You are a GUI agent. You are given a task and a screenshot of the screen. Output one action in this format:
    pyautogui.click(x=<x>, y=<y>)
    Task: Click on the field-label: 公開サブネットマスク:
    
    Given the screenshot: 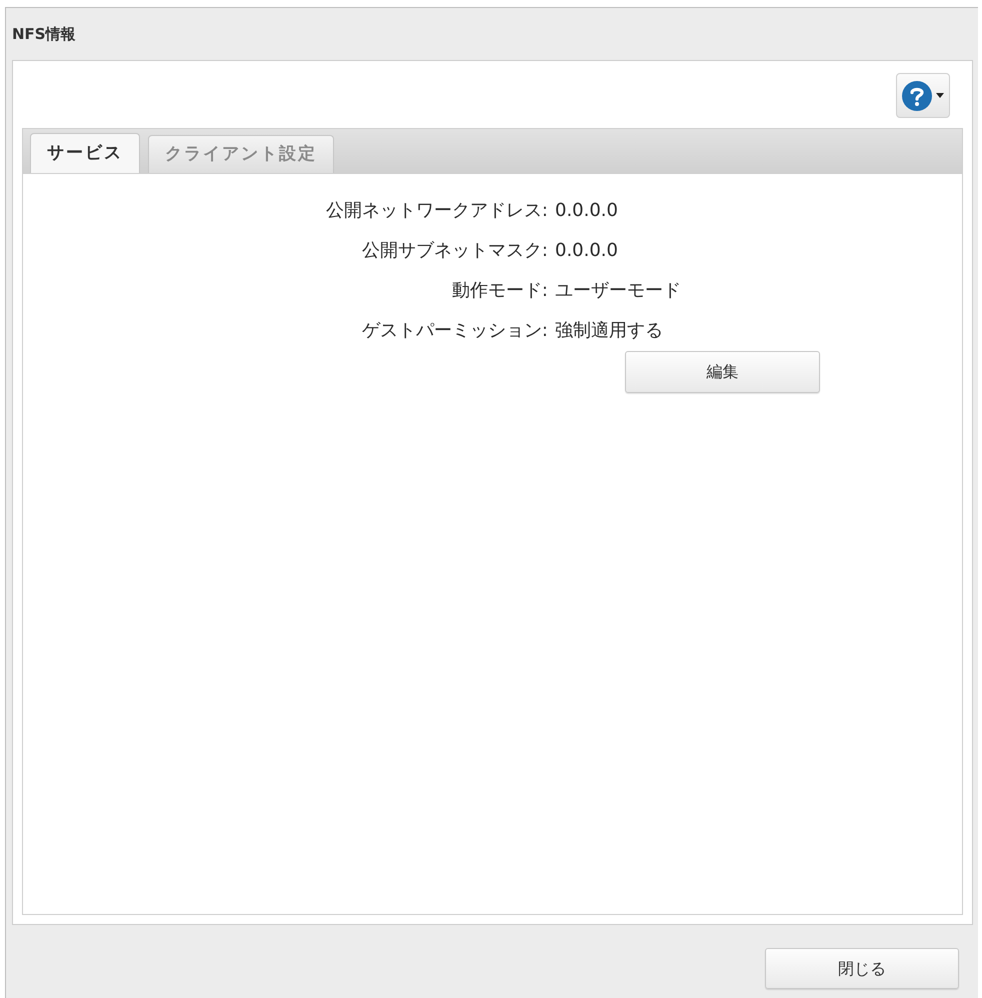 What is the action you would take?
    pyautogui.click(x=455, y=251)
    